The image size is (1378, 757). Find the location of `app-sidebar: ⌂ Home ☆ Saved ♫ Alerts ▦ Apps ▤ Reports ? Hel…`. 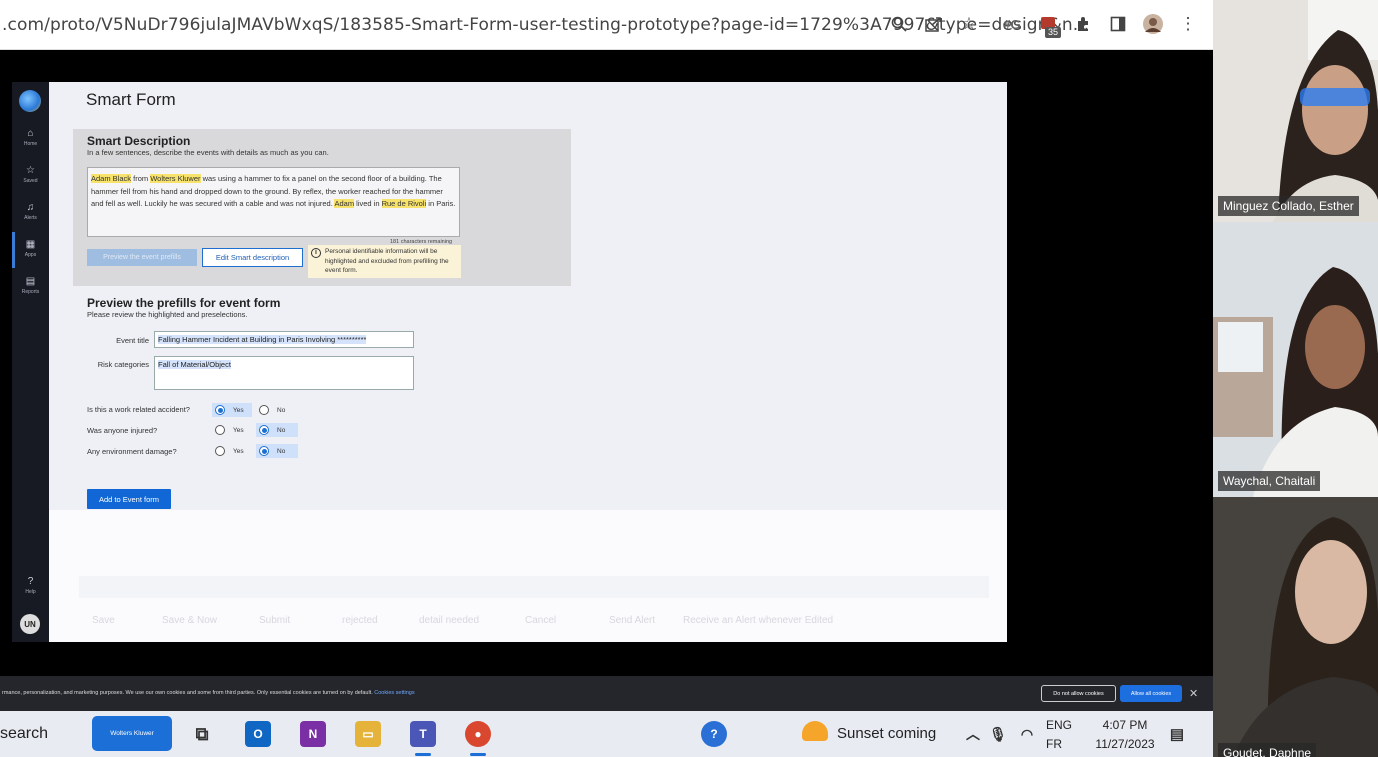

app-sidebar: ⌂ Home ☆ Saved ♫ Alerts ▦ Apps ▤ Reports ? Hel… is located at coordinates (30, 362).